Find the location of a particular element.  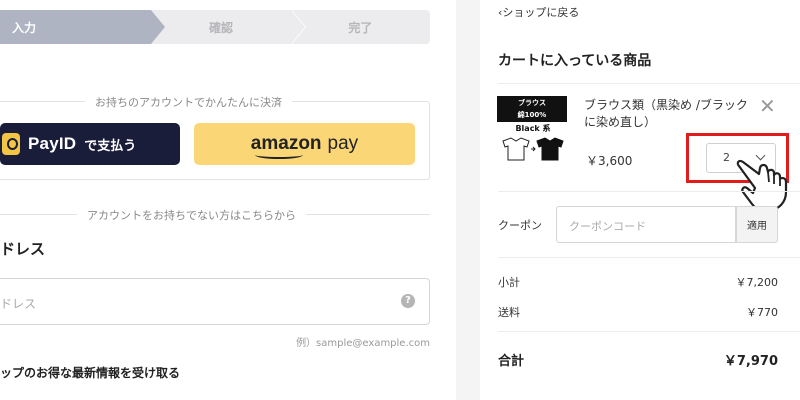

account-payment-heading: お持ちのアカウントでかんたんに決済 is located at coordinates (188, 102).